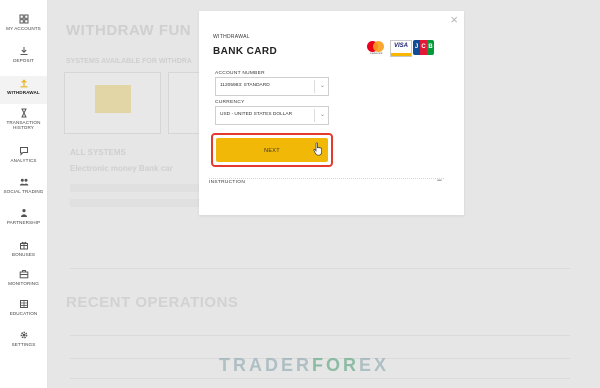  What do you see at coordinates (230, 102) in the screenshot?
I see `currency-label: CURRENCY` at bounding box center [230, 102].